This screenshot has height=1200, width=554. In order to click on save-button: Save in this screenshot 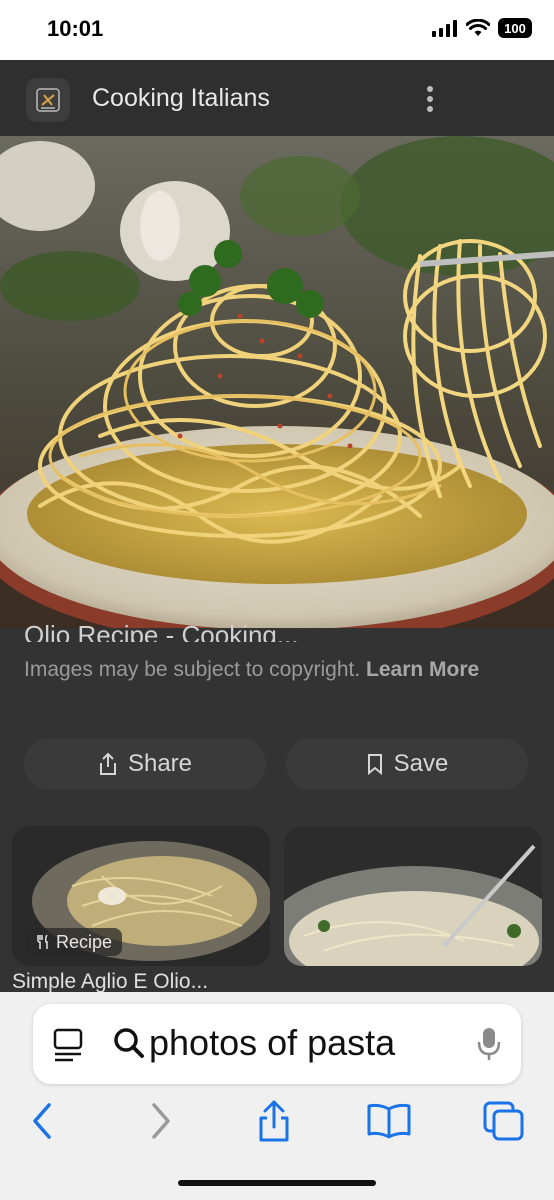, I will do `click(407, 764)`.